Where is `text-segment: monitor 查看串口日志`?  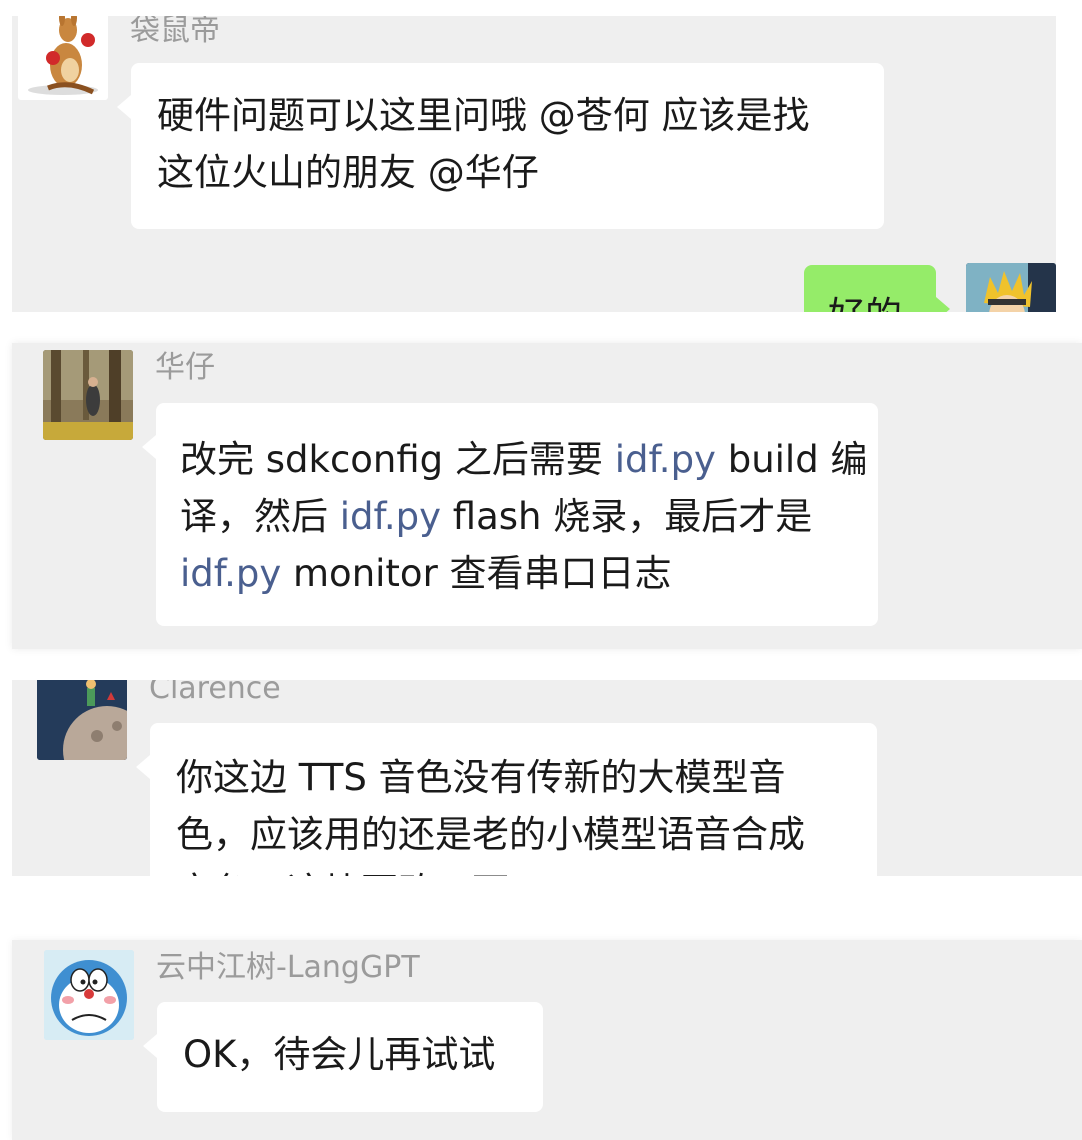 text-segment: monitor 查看串口日志 is located at coordinates (476, 573).